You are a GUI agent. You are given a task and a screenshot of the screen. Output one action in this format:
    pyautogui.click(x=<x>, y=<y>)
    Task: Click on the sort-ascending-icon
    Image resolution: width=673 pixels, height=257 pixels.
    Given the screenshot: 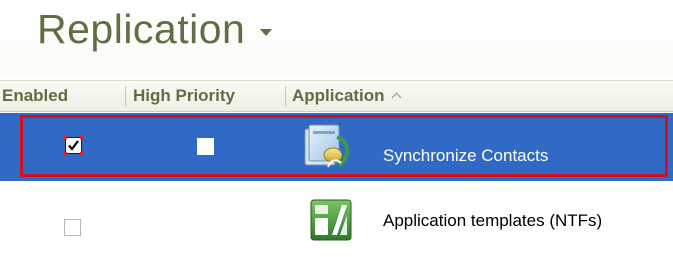 What is the action you would take?
    pyautogui.click(x=396, y=97)
    